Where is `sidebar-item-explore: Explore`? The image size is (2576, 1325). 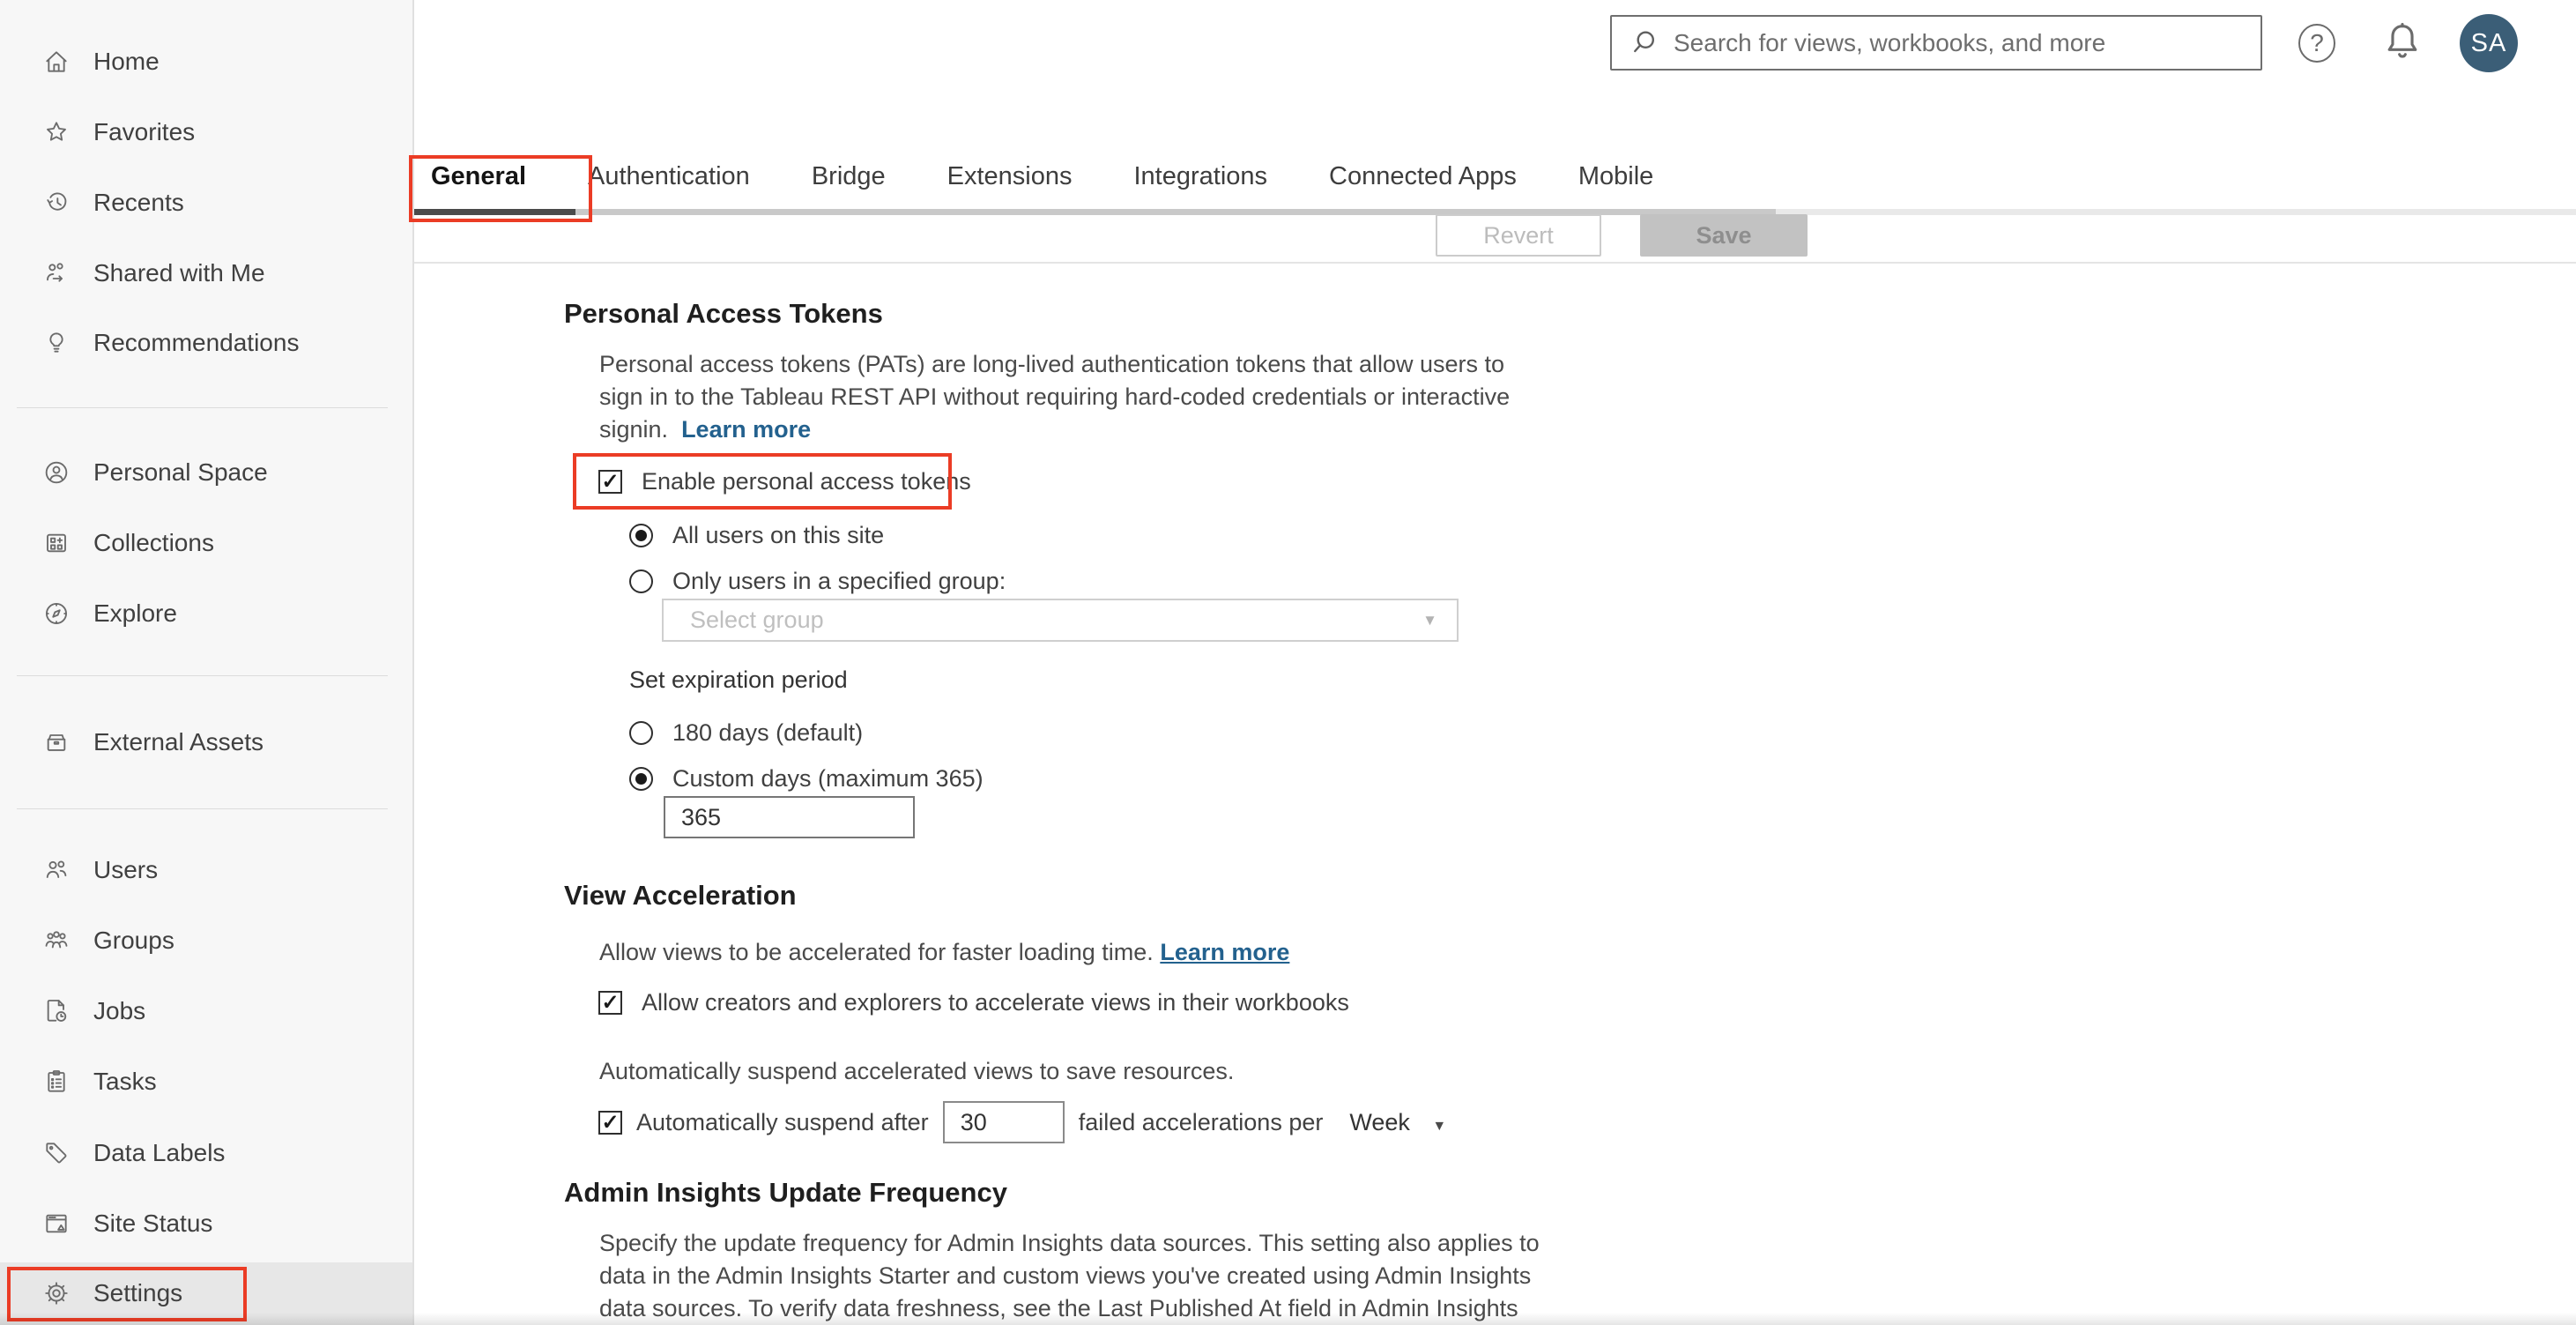
sidebar-item-explore: Explore is located at coordinates (109, 613).